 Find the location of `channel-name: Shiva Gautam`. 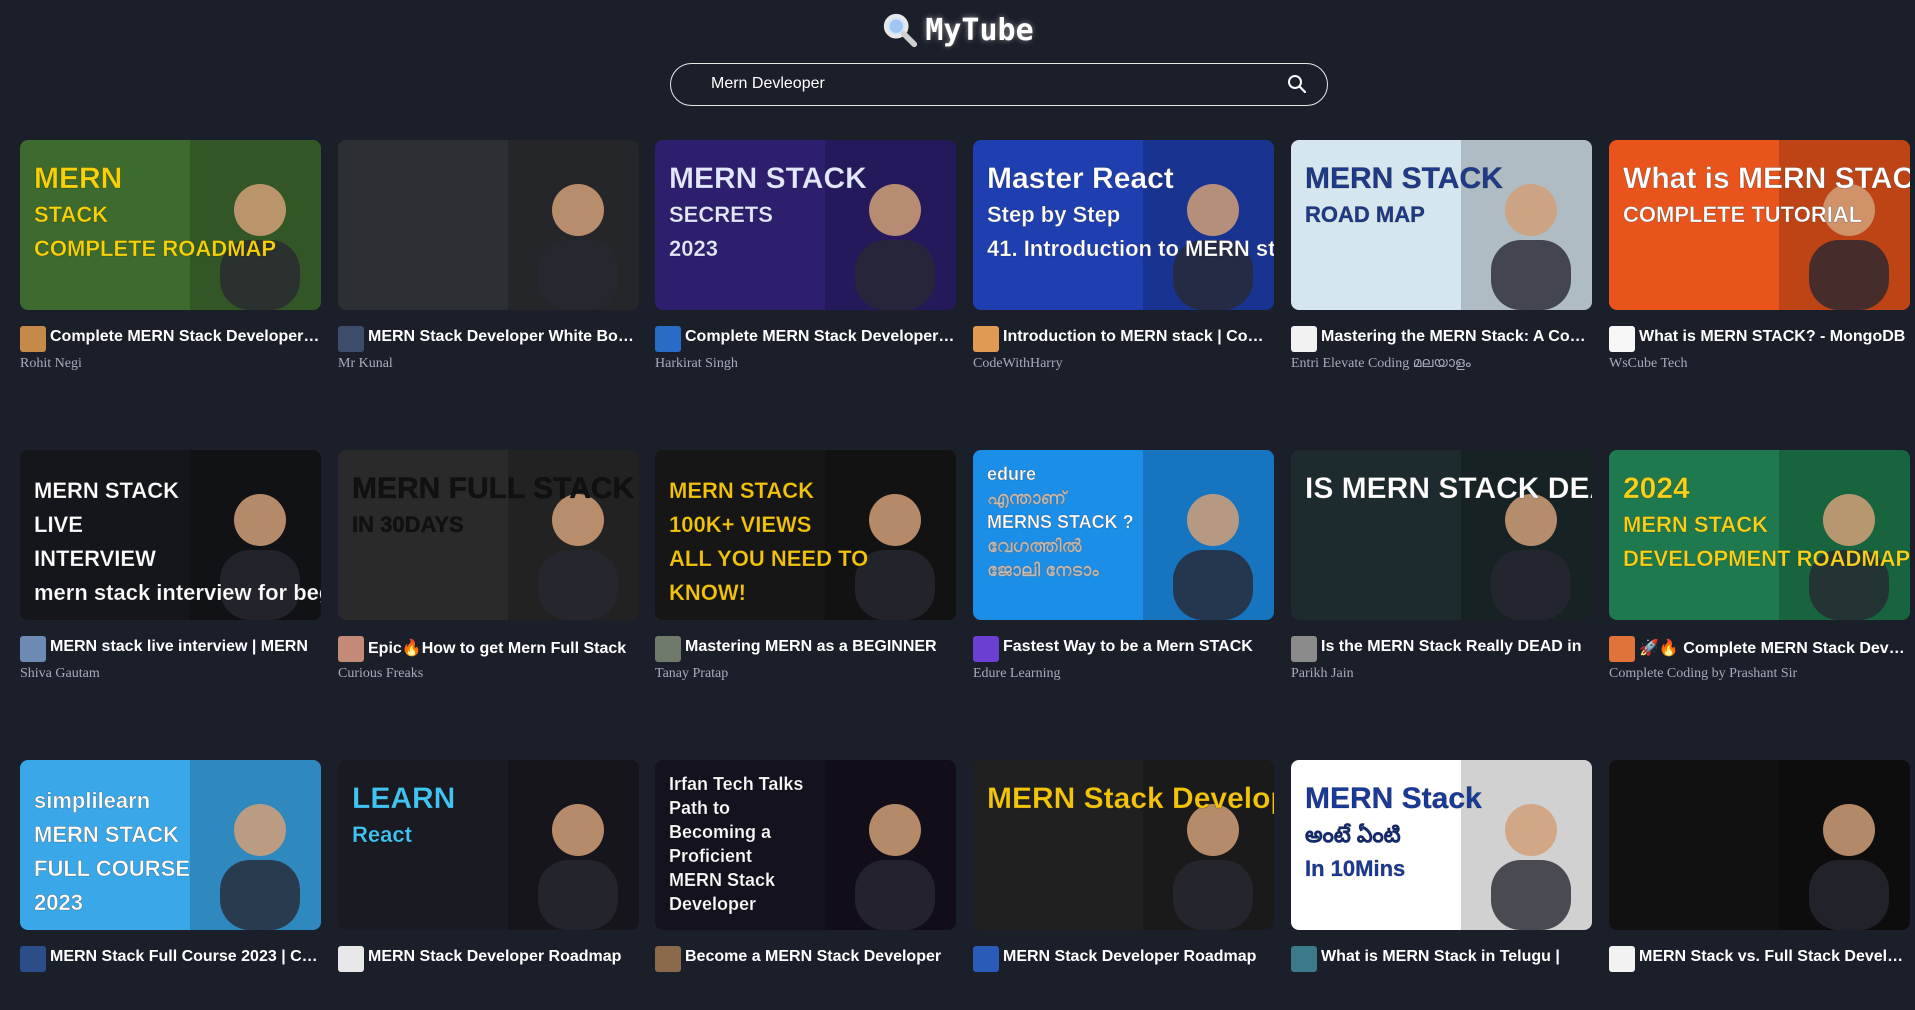

channel-name: Shiva Gautam is located at coordinates (170, 675).